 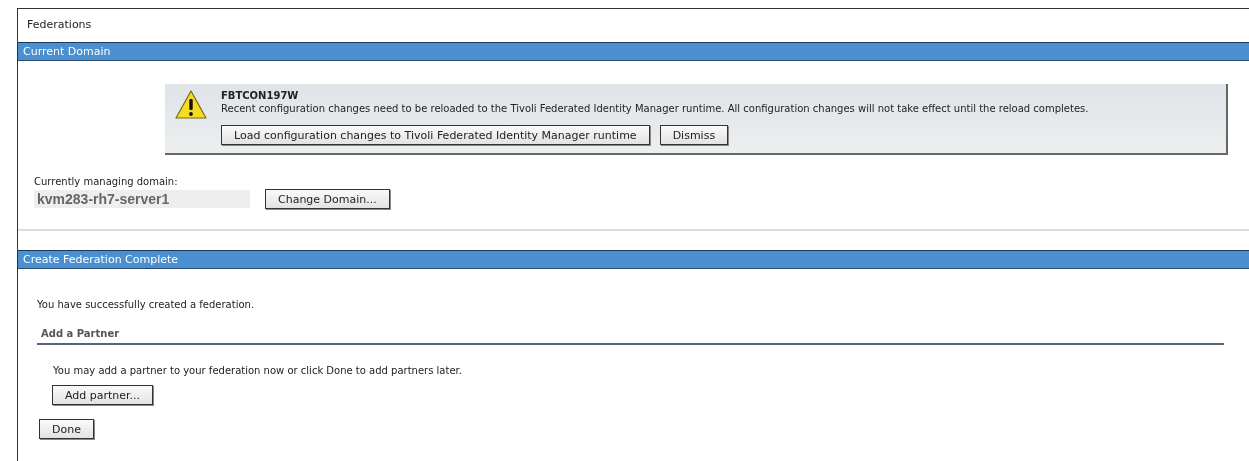 I want to click on done-button: Done, so click(x=66, y=429).